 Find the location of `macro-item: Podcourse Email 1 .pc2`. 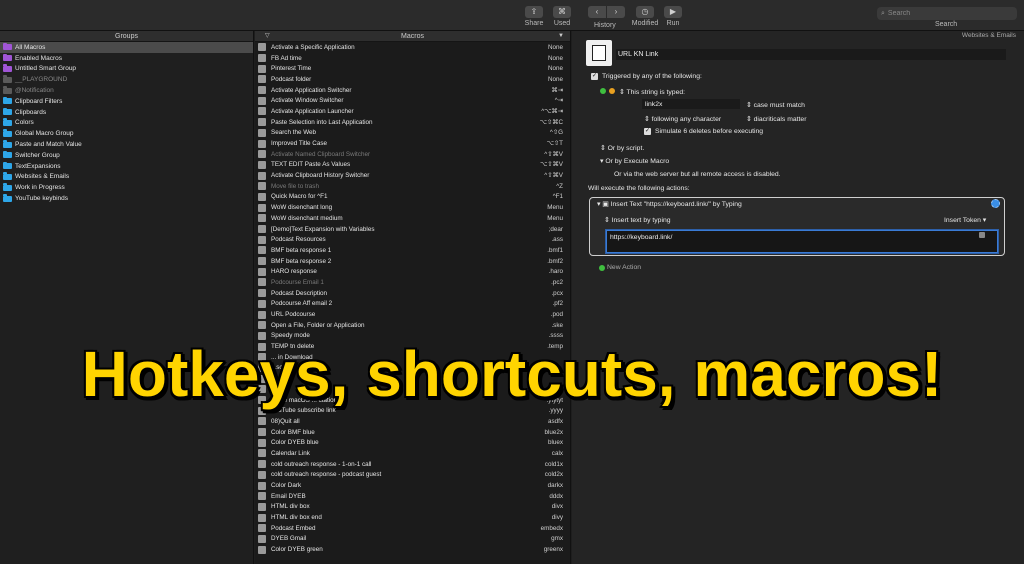

macro-item: Podcourse Email 1 .pc2 is located at coordinates (412, 282).